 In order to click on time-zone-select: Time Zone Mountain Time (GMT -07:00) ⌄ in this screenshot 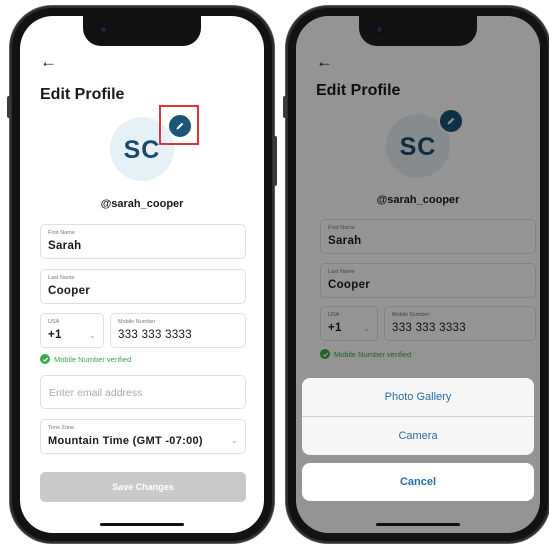, I will do `click(143, 436)`.